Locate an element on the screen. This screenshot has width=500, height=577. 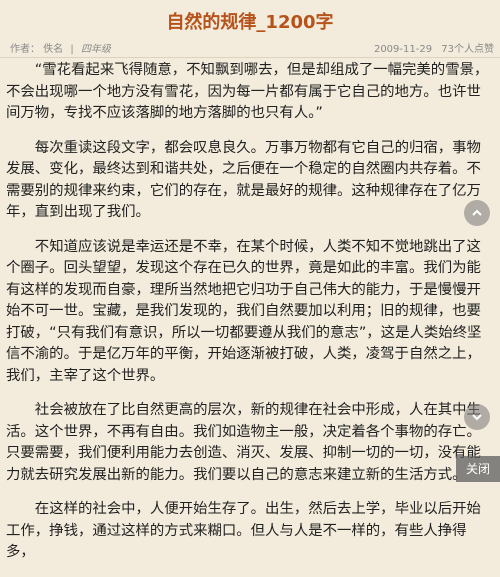
chevron-down-icon is located at coordinates (477, 417).